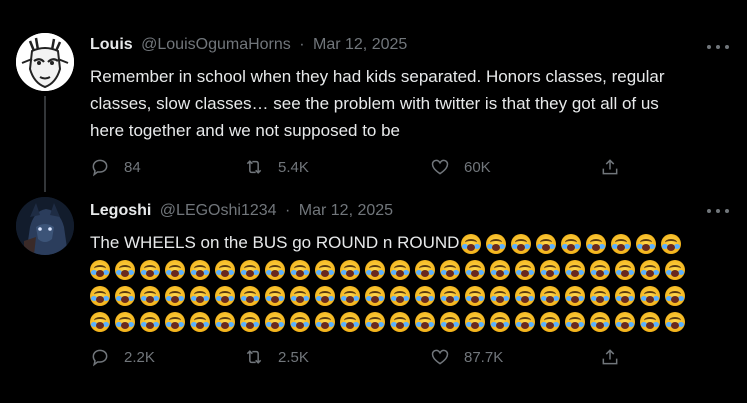 The height and width of the screenshot is (403, 747). What do you see at coordinates (293, 167) in the screenshot?
I see `repost-count: 5.4K` at bounding box center [293, 167].